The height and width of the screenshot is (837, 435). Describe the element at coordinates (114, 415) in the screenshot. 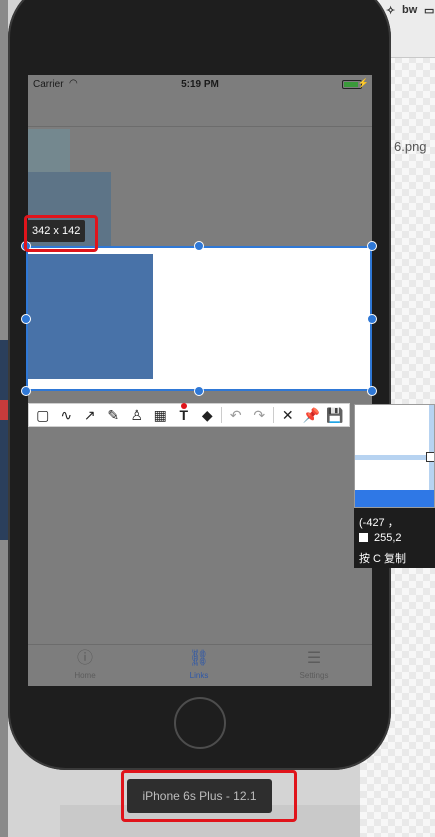

I see `pencil-tool-icon: ✎` at that location.